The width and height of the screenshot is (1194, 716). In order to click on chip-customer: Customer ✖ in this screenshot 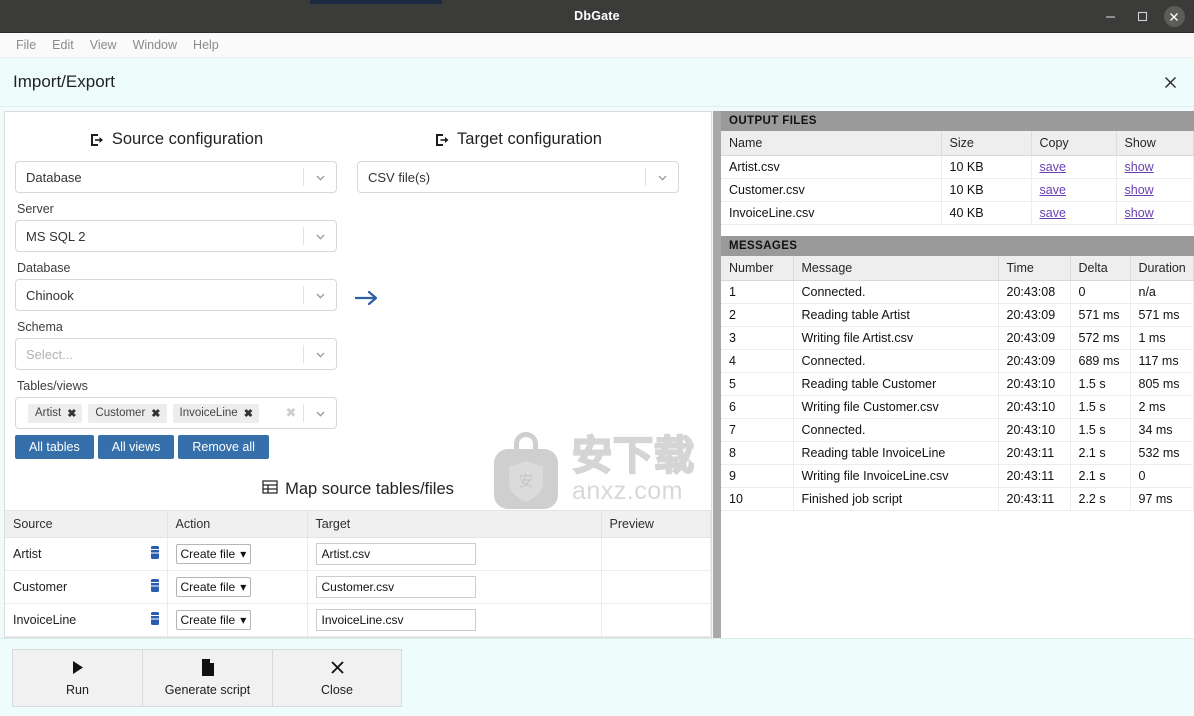, I will do `click(127, 413)`.